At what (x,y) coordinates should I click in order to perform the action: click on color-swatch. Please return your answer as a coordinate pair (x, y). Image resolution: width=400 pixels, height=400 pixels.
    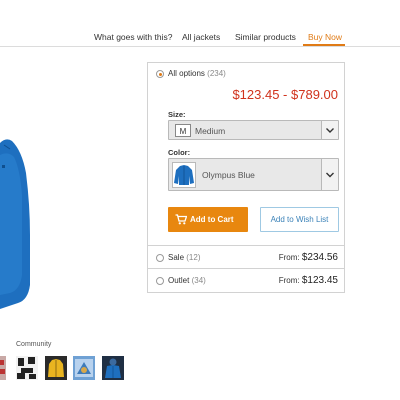
    Looking at the image, I should click on (184, 175).